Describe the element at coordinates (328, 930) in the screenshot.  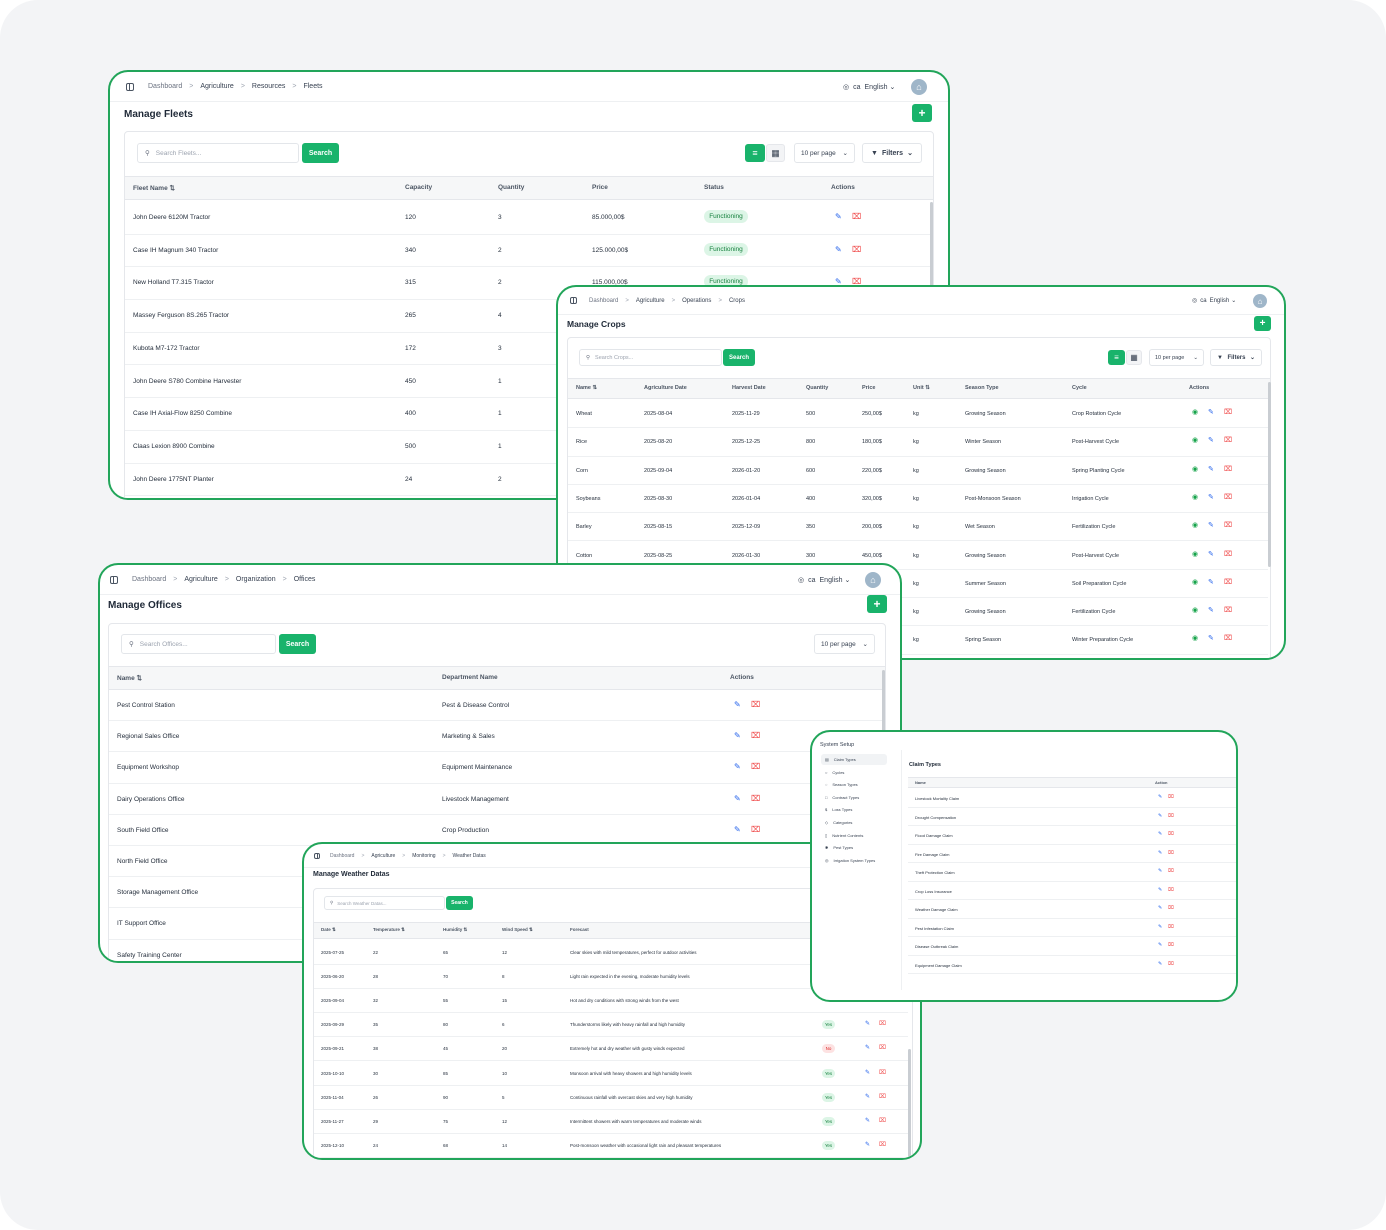
I see `column-header: Date ⇅` at that location.